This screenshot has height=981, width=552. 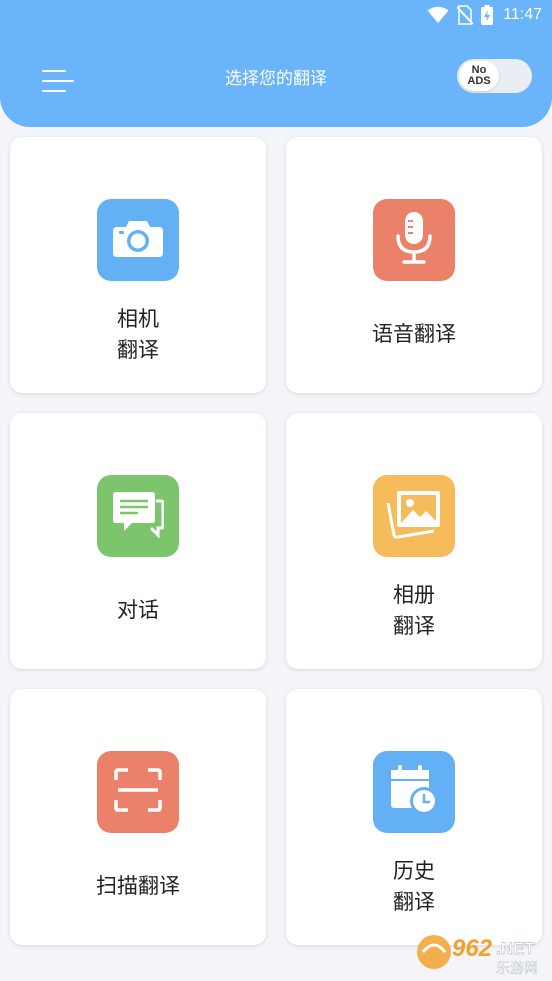 I want to click on microphone-icon, so click(x=414, y=240).